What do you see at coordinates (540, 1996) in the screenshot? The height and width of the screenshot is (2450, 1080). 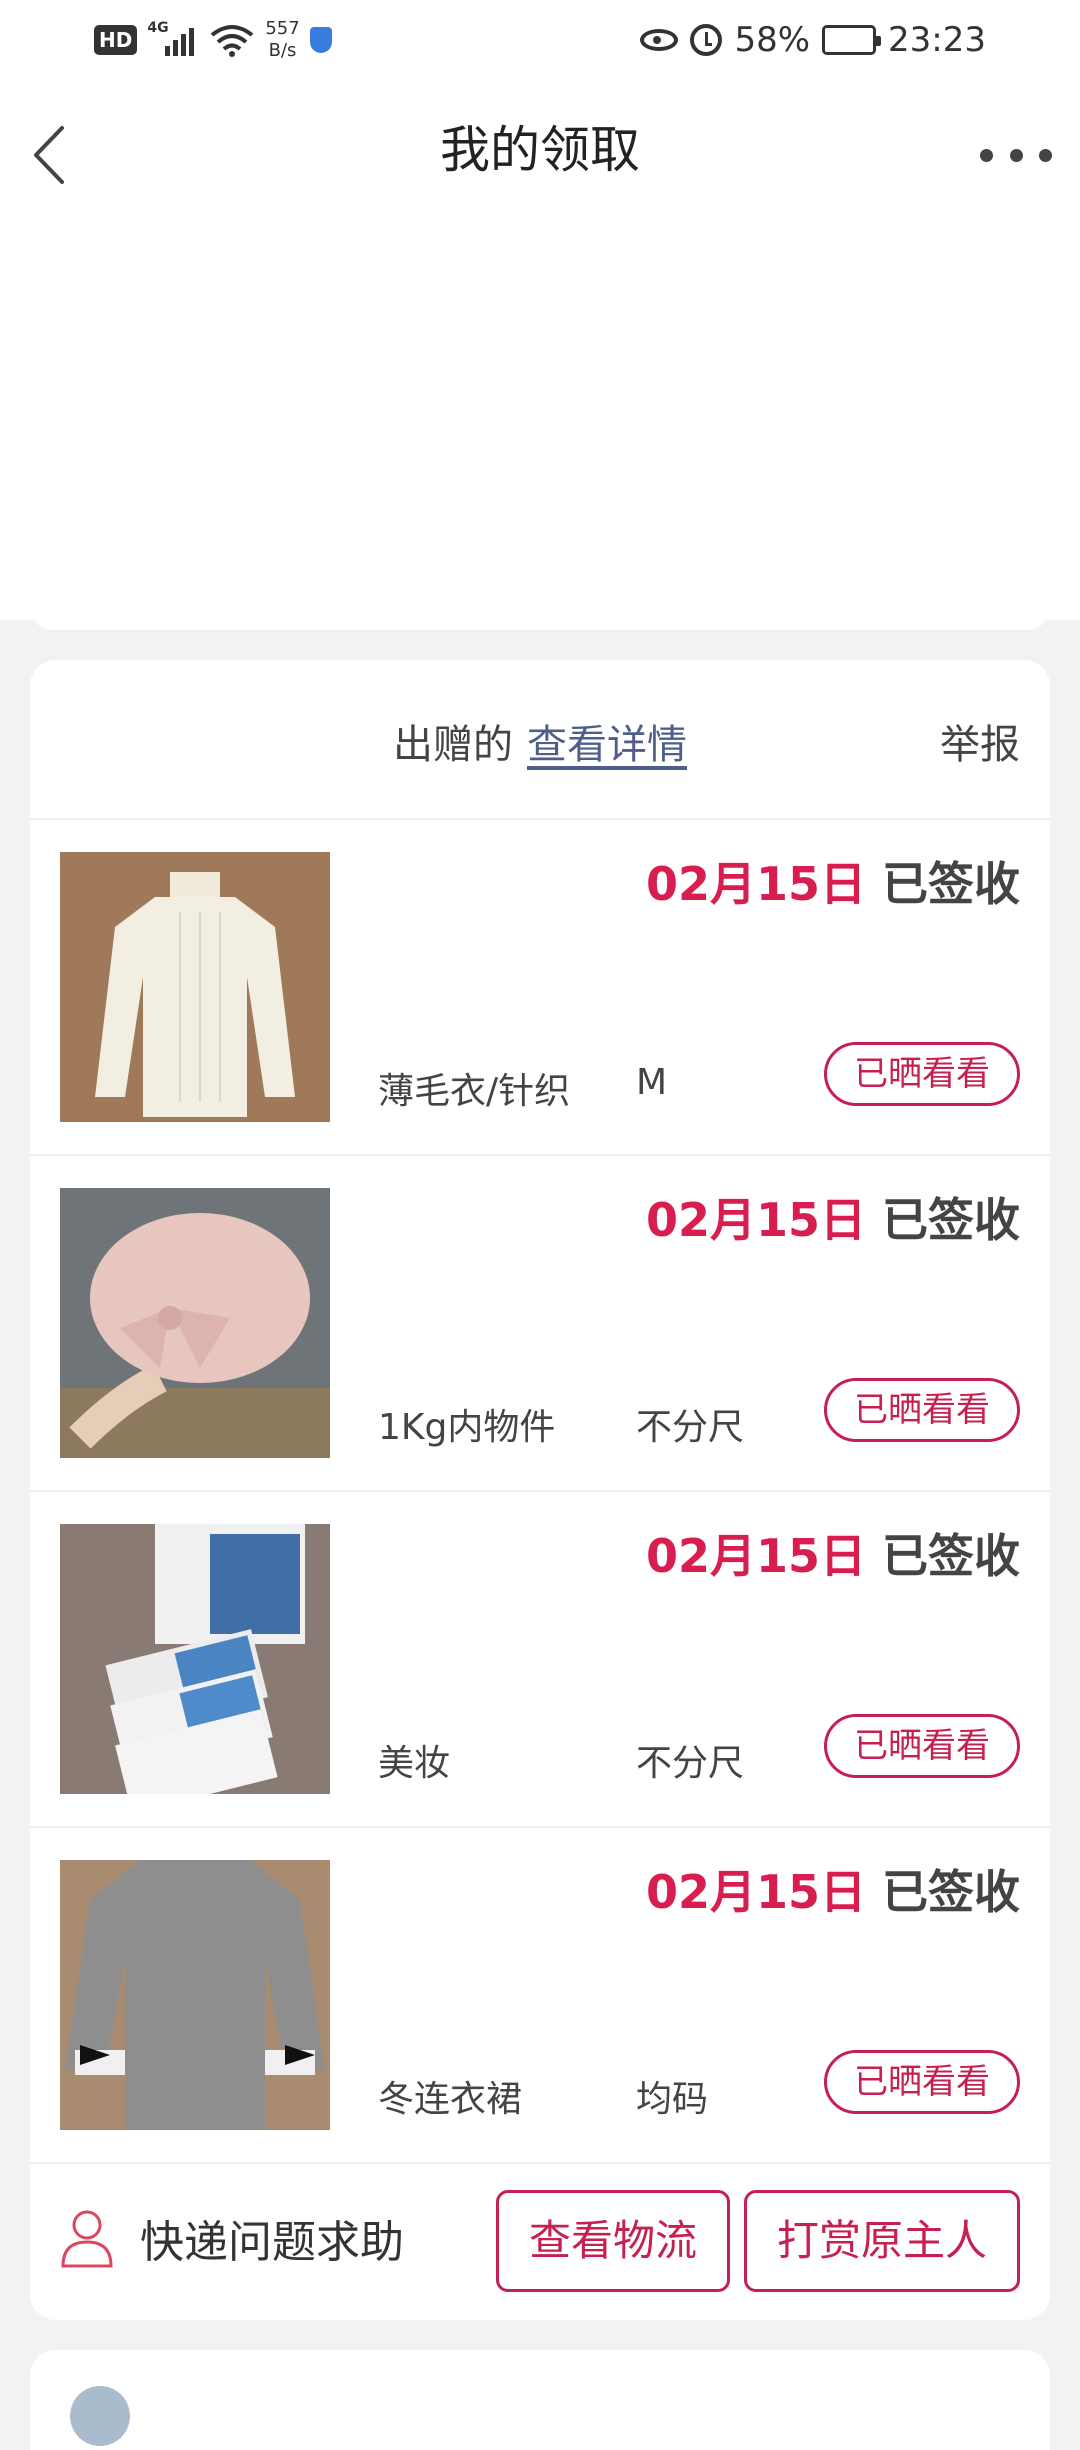 I see `order-item: 02月15日 已签收 冬连衣裙 均码 已晒看看` at bounding box center [540, 1996].